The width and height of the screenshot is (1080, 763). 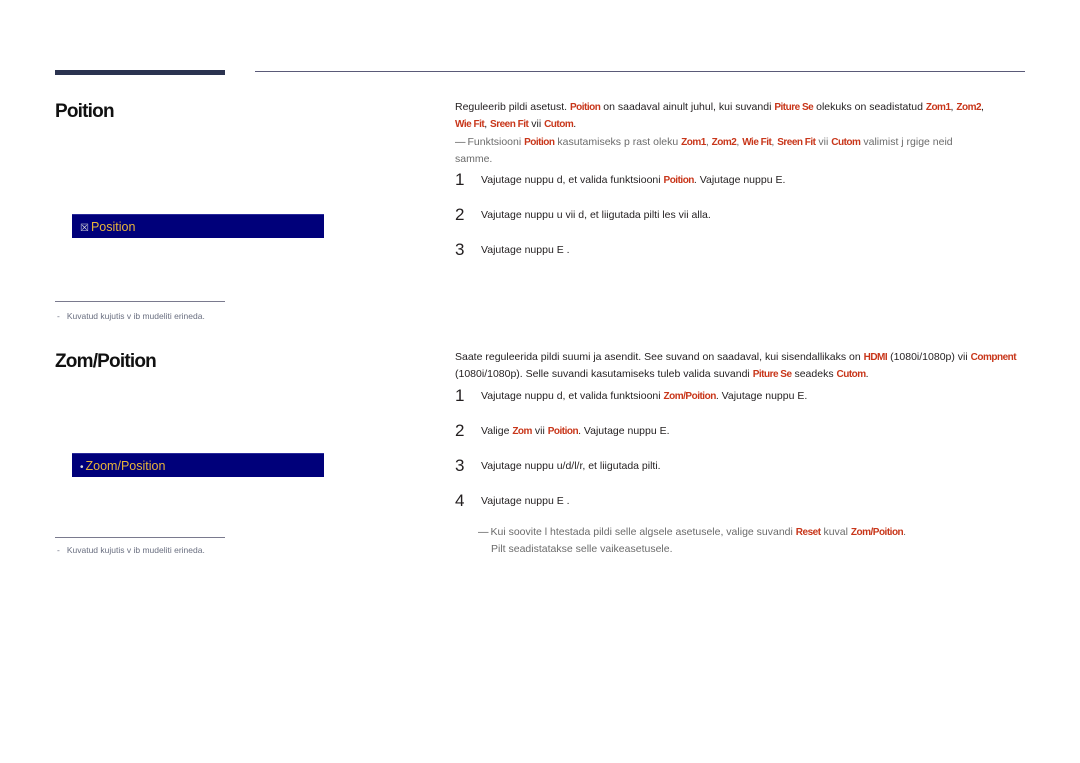 I want to click on text-run: Valige, so click(x=497, y=431).